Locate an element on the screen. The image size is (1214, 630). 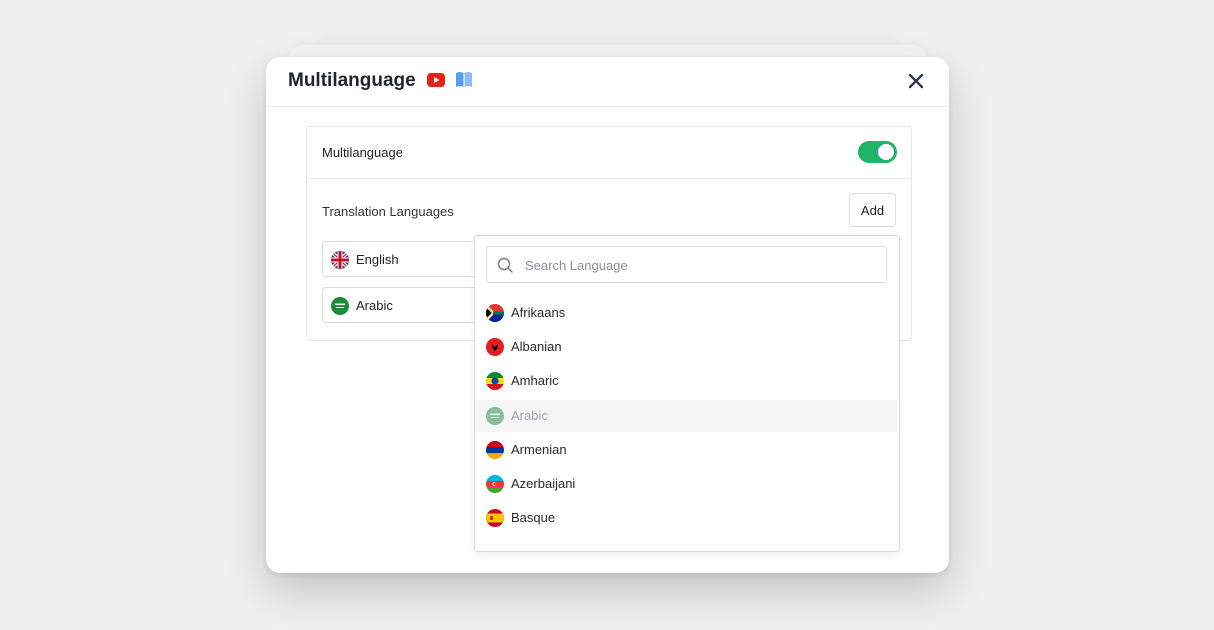
language-option-label: Arabic is located at coordinates (529, 415).